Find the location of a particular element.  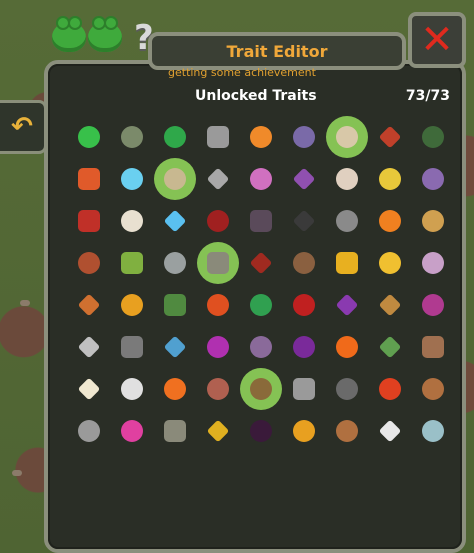

diving-helmet-icon is located at coordinates (433, 431).